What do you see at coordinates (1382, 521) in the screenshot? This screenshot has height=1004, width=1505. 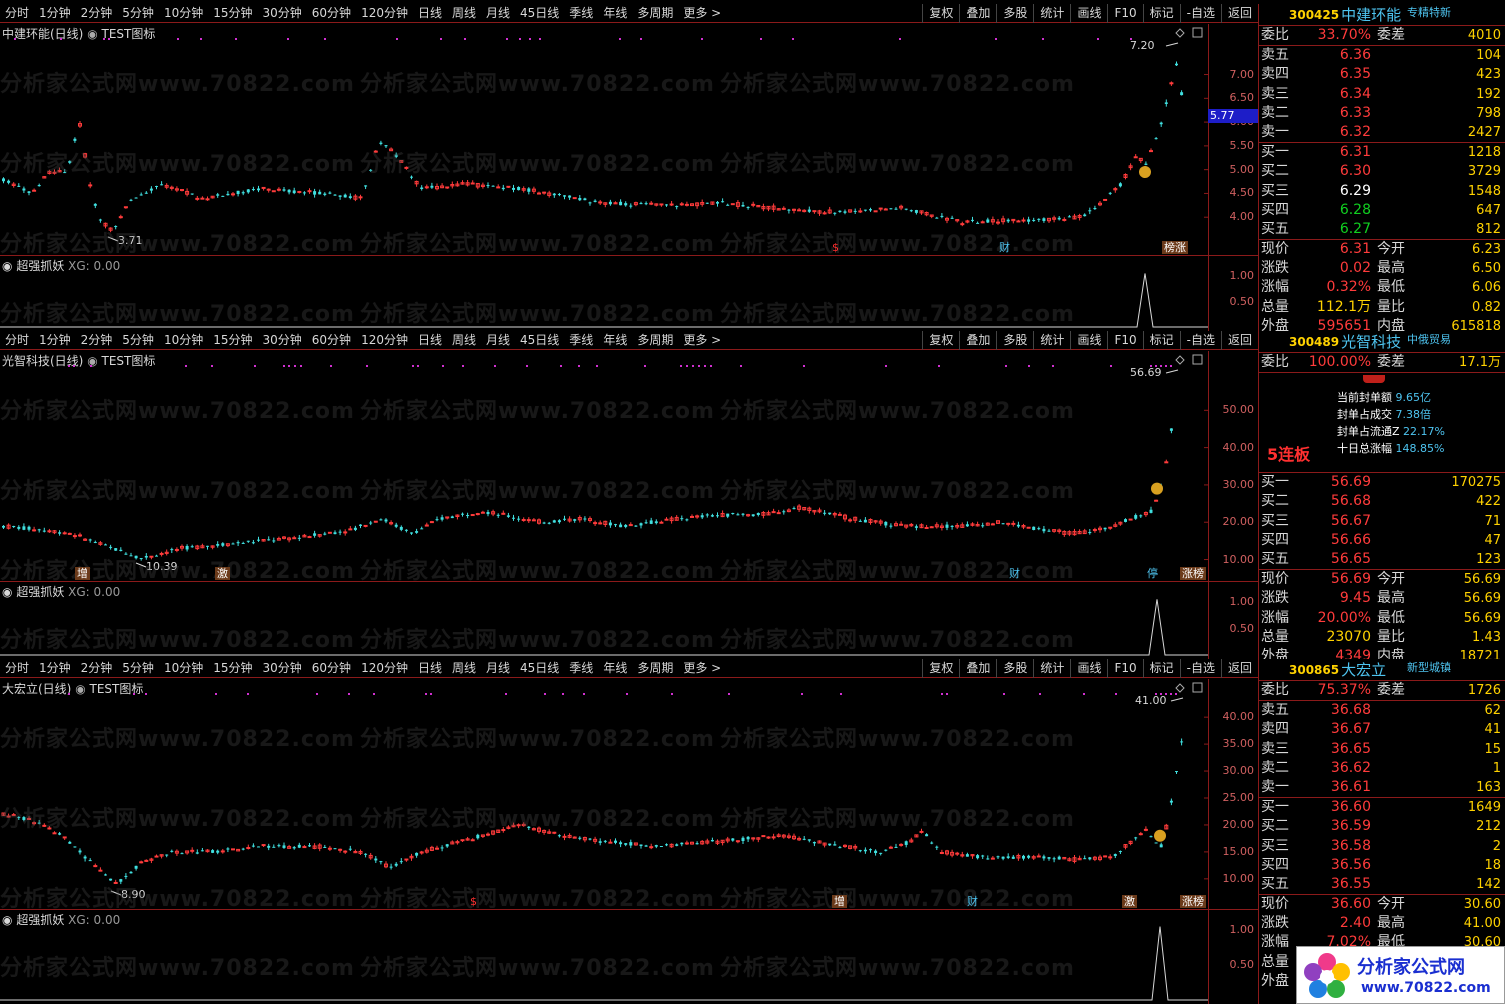 I see `bid-row: 买三 56.67 71` at bounding box center [1382, 521].